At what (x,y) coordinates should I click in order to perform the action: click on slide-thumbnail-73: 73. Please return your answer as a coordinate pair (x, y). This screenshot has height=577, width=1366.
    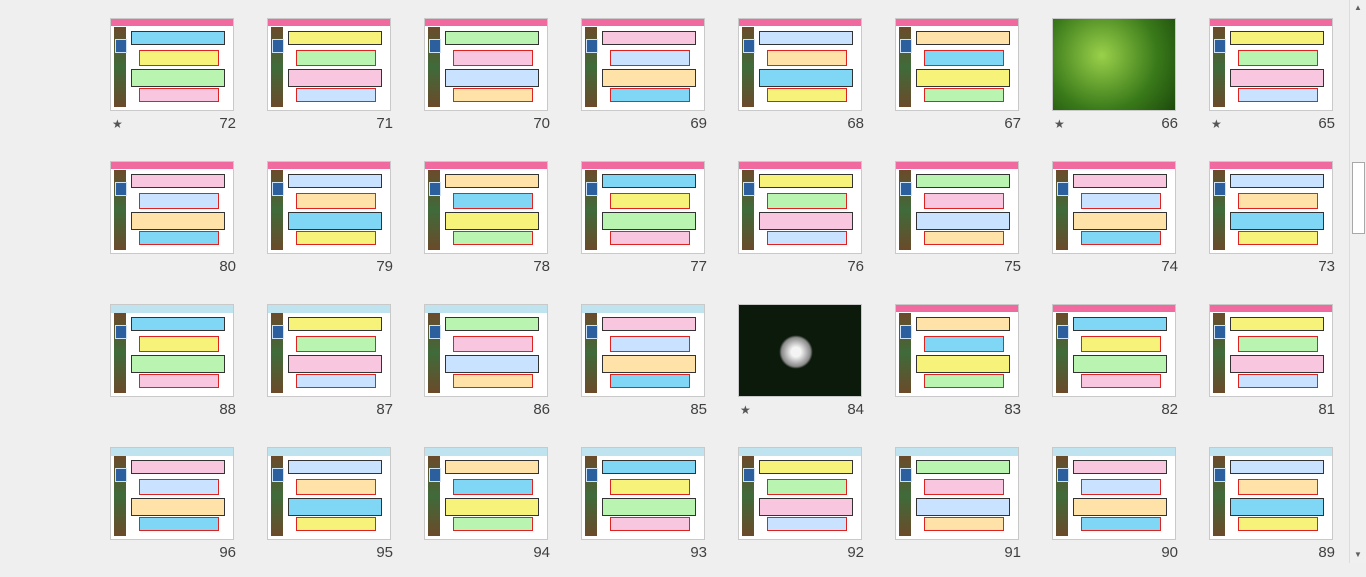
    Looking at the image, I should click on (1272, 226).